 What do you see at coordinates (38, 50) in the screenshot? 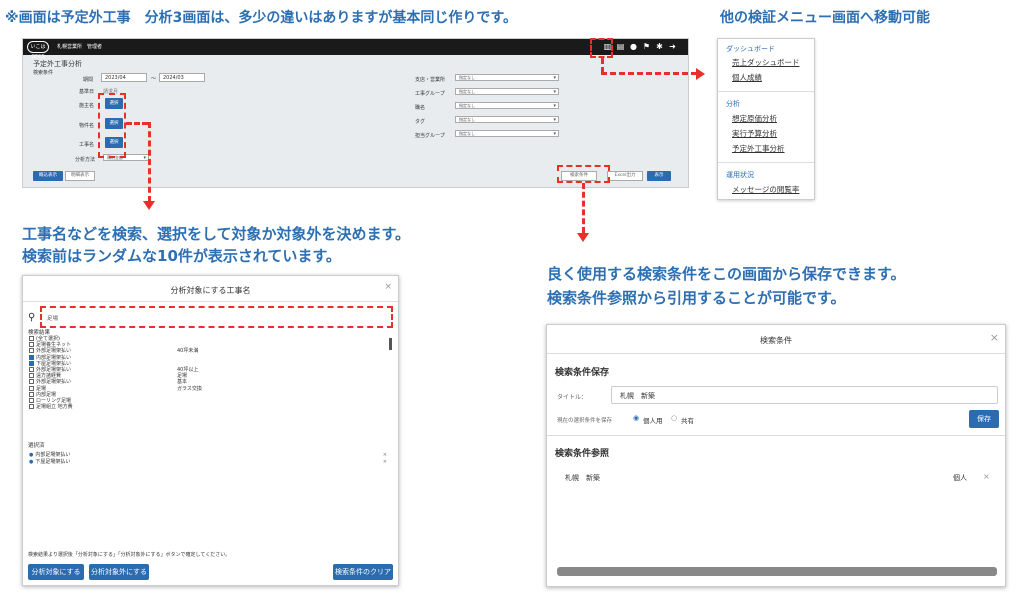
I see `app-logo: いこはOFCS` at bounding box center [38, 50].